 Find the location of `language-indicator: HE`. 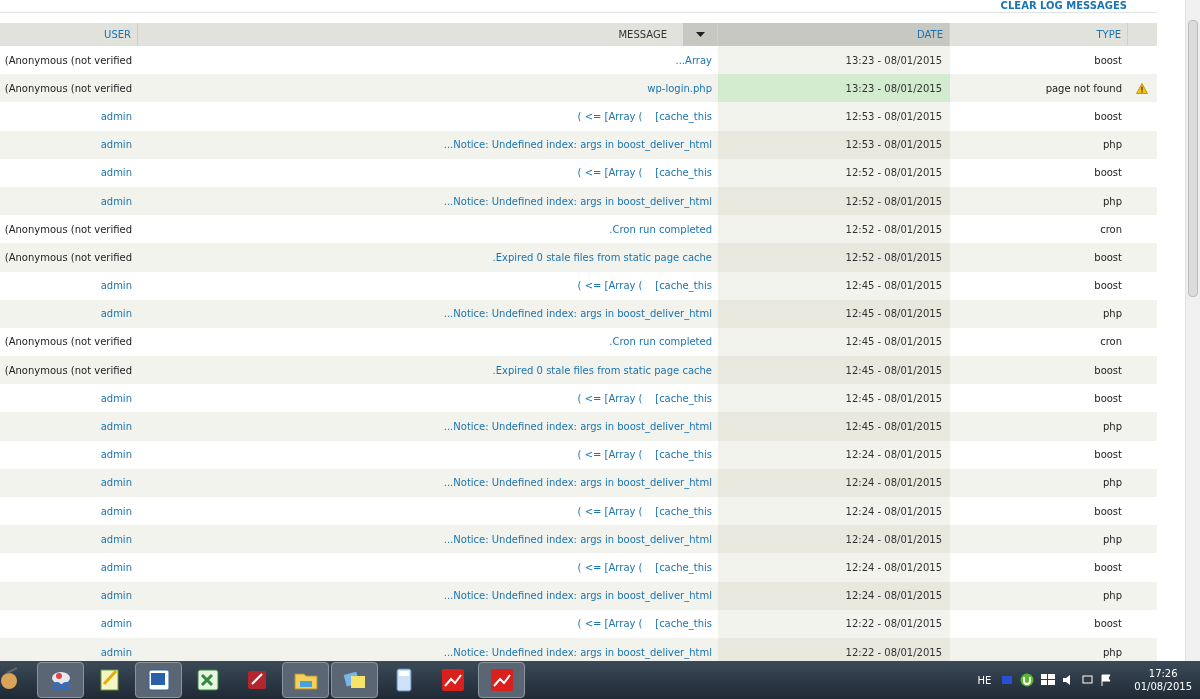

language-indicator: HE is located at coordinates (984, 680).